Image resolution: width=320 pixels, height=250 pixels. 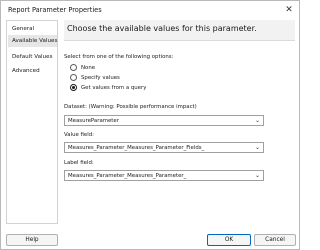 I want to click on cancel-button: Cancel, so click(x=275, y=240).